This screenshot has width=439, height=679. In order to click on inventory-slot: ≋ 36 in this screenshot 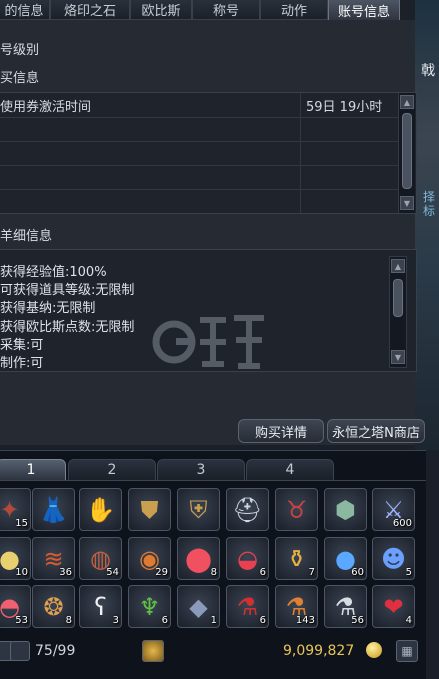, I will do `click(53, 558)`.